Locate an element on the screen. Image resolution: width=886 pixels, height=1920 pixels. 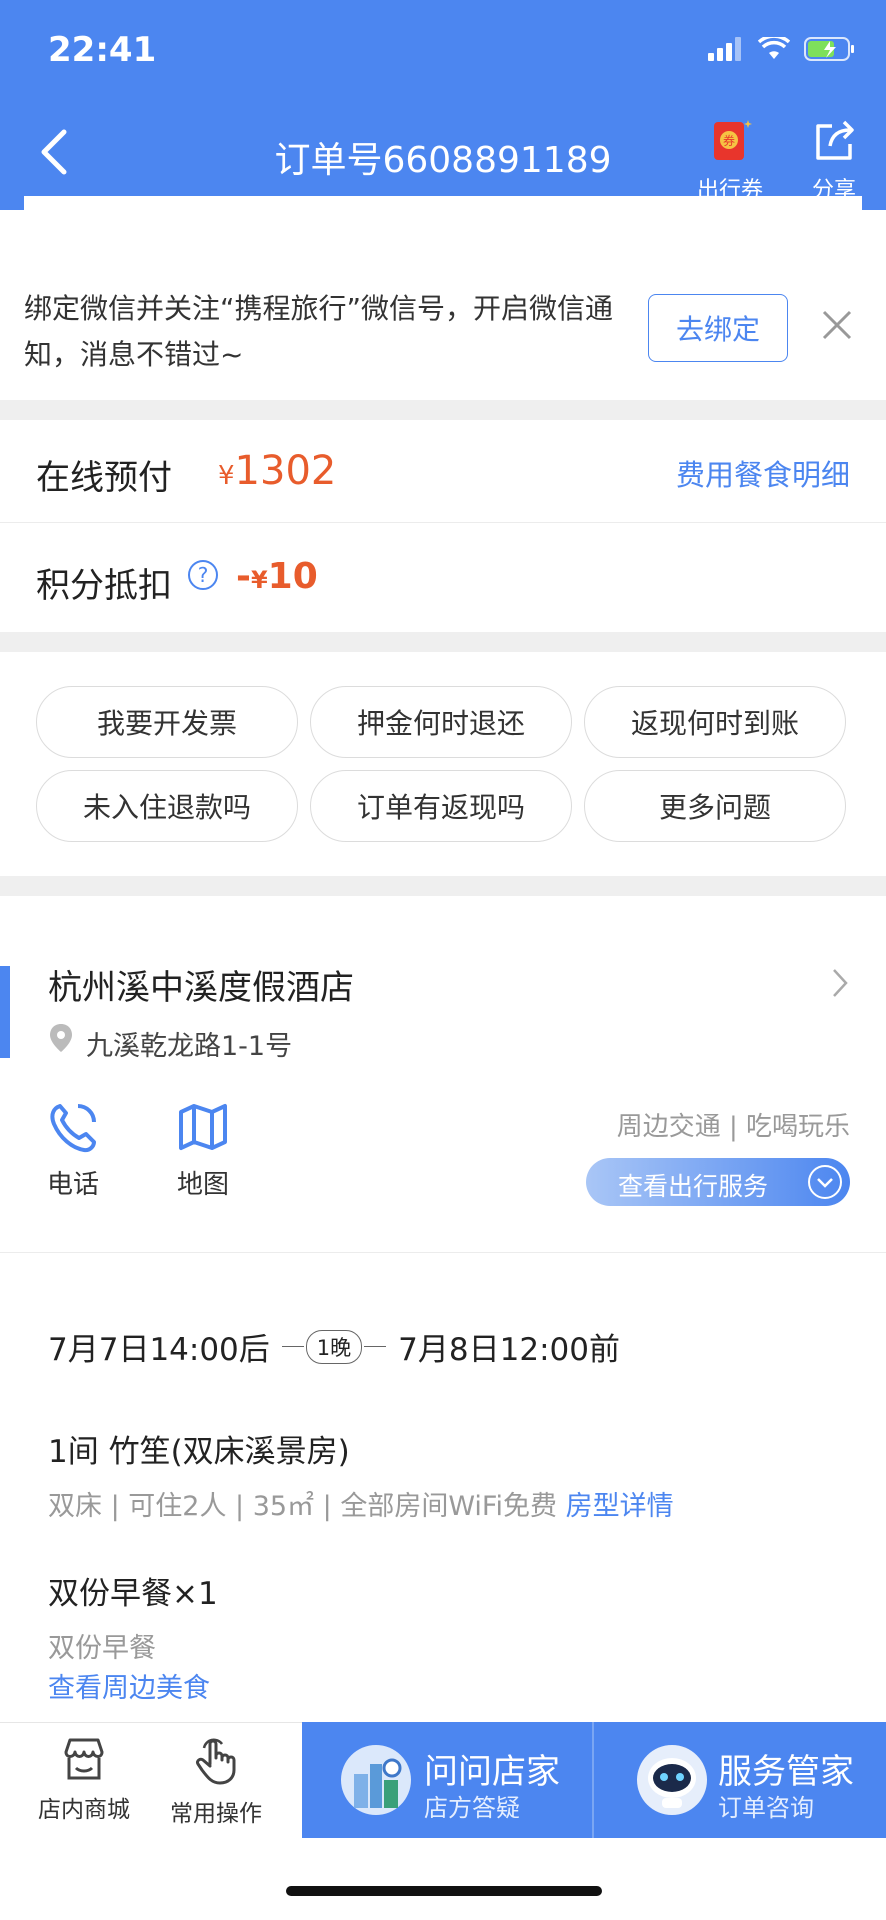
hotel-name: 杭州溪中溪度假酒店 is located at coordinates (201, 984).